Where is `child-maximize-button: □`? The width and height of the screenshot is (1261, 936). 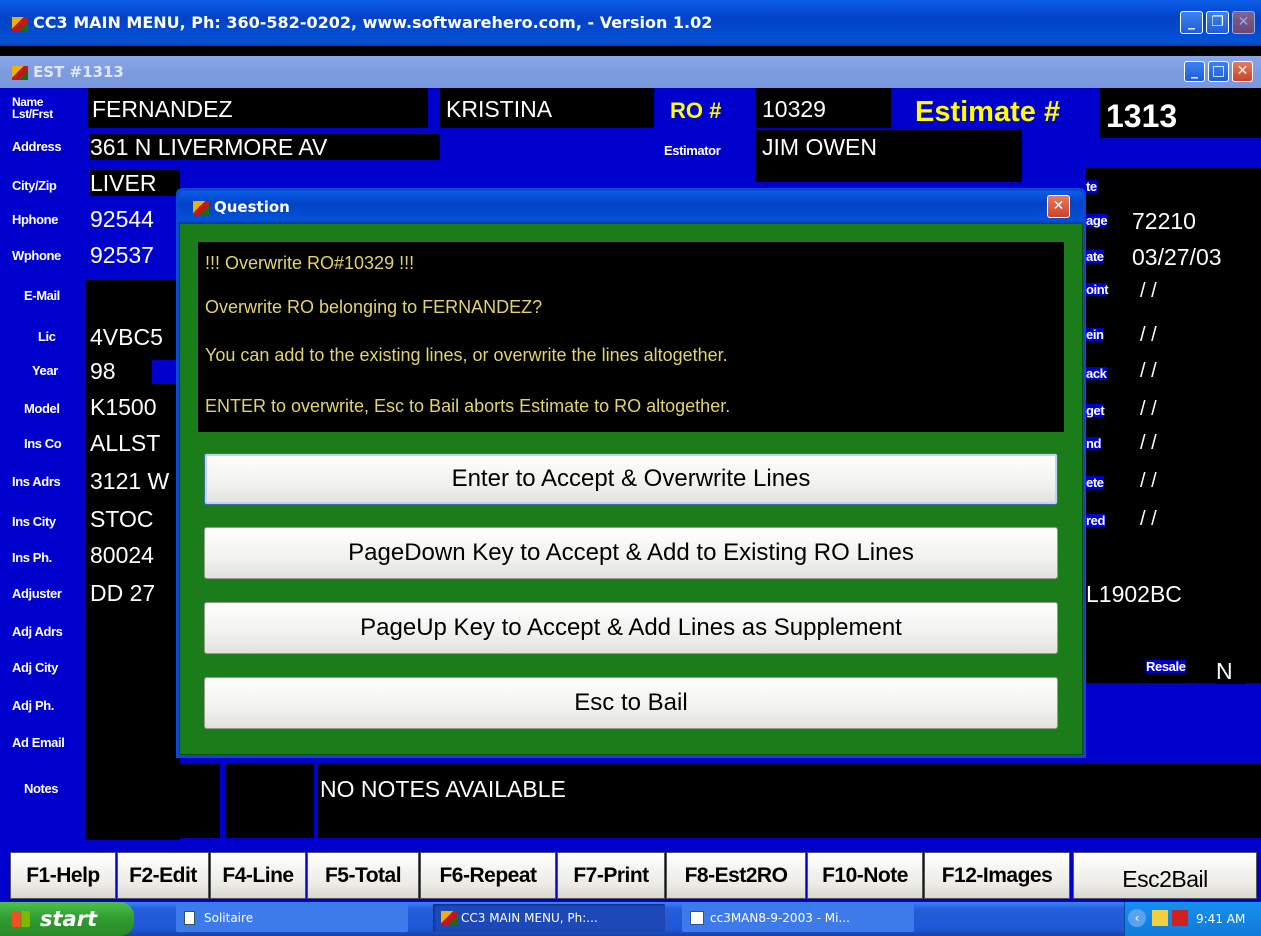 child-maximize-button: □ is located at coordinates (1218, 71).